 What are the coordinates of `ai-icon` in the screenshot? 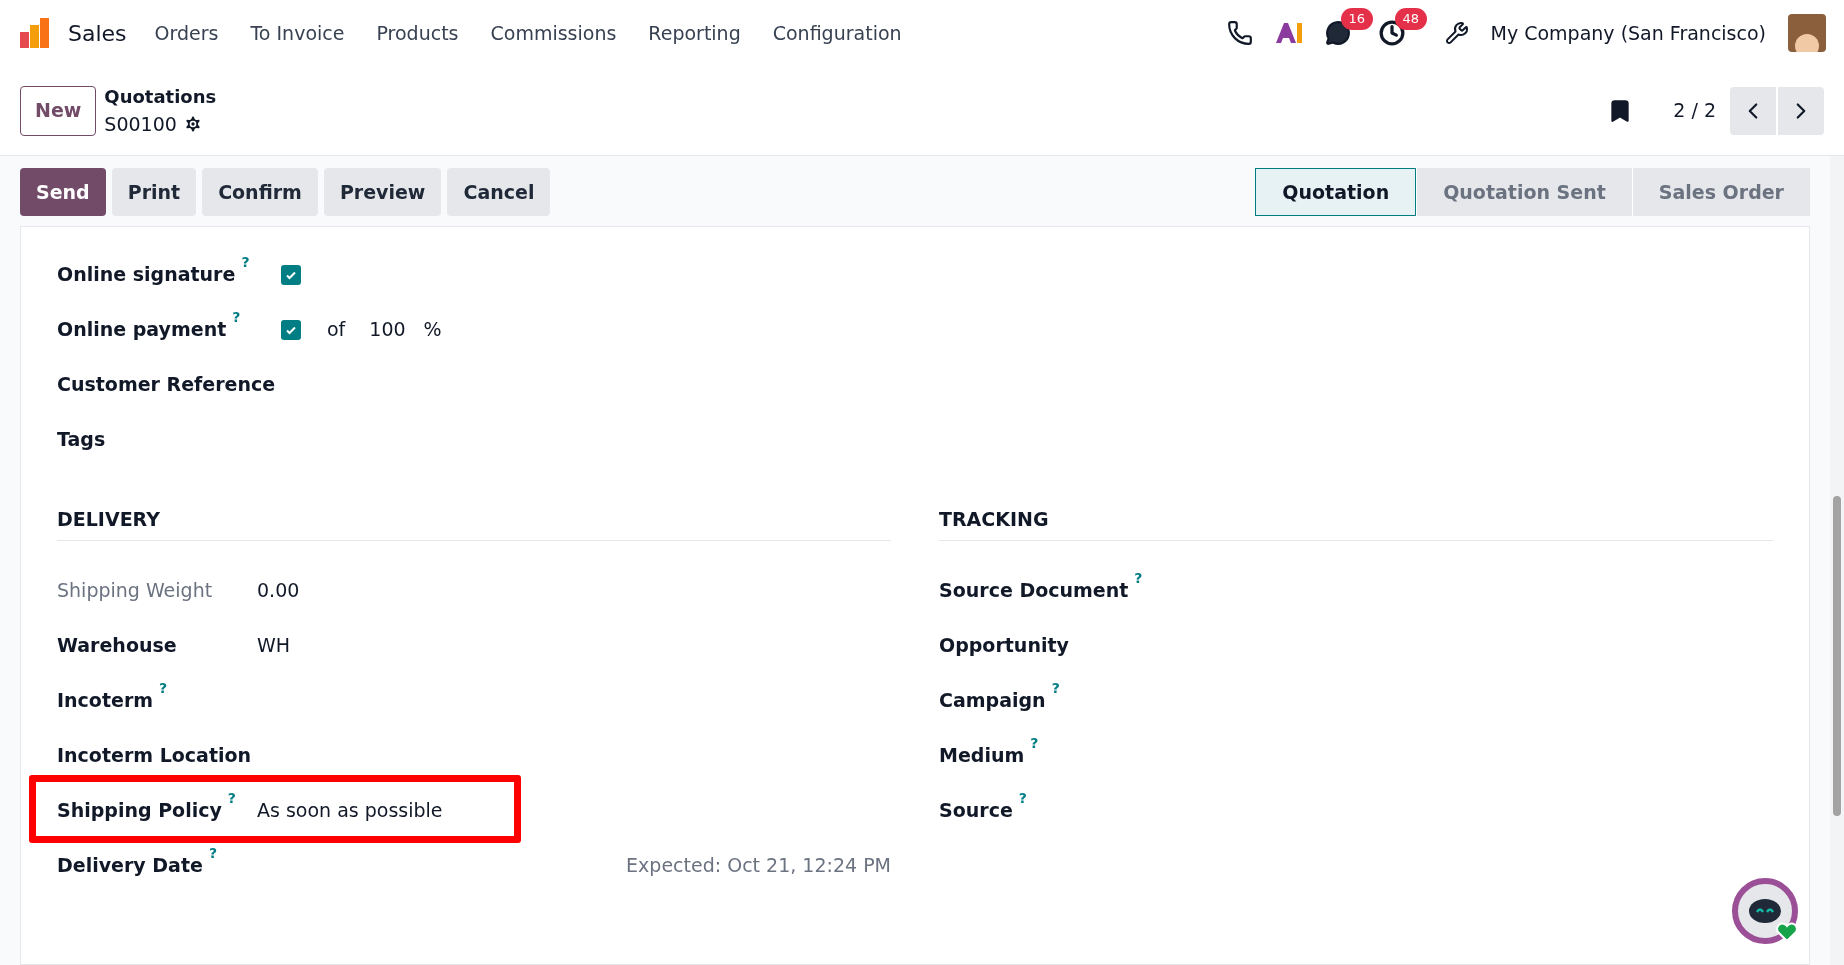 It's located at (1288, 33).